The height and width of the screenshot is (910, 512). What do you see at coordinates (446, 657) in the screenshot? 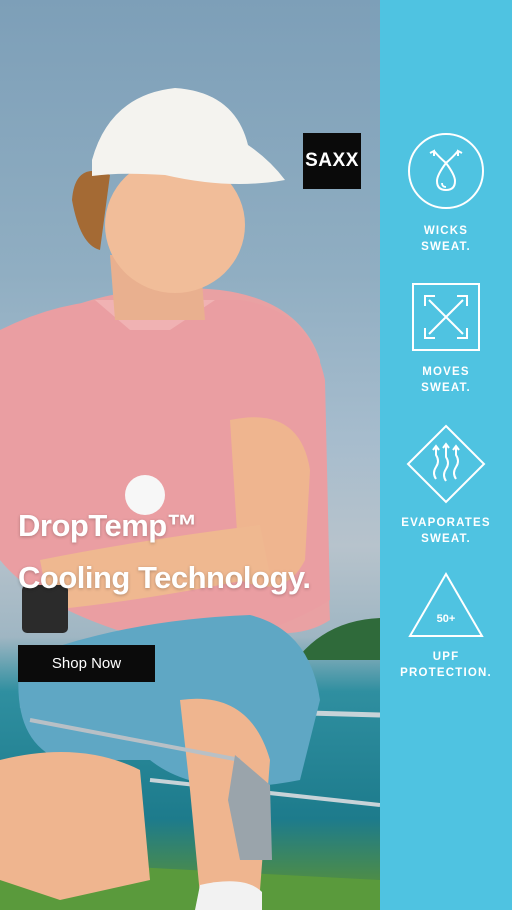
I see `feature-line-1: UPF` at bounding box center [446, 657].